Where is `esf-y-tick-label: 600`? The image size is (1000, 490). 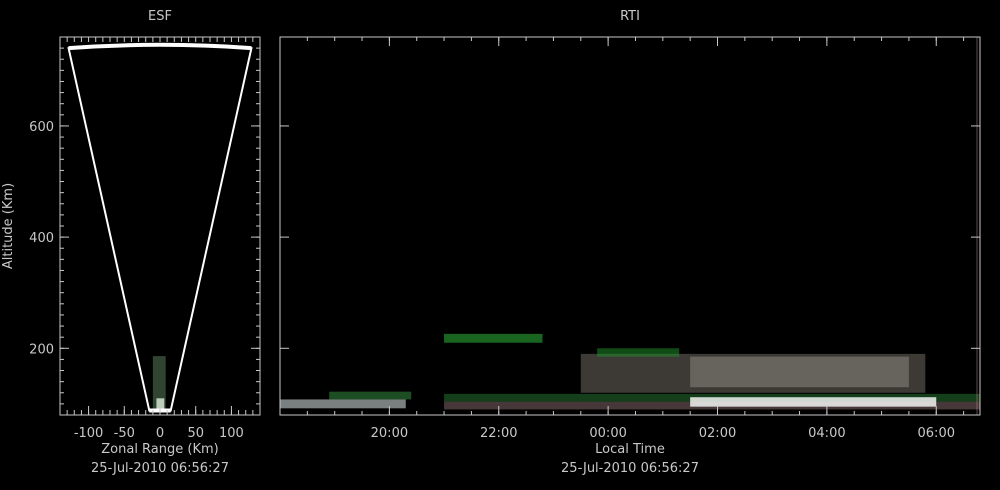
esf-y-tick-label: 600 is located at coordinates (41, 127).